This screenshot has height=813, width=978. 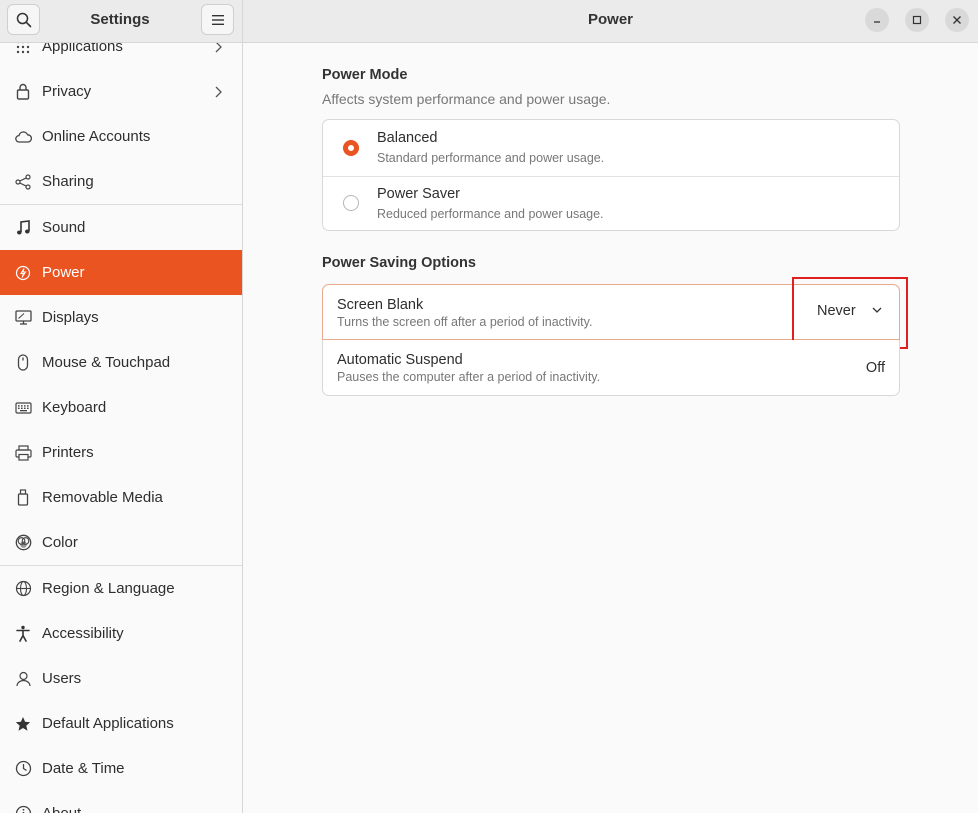 I want to click on sidebar-item-label: Region & Language, so click(x=108, y=588).